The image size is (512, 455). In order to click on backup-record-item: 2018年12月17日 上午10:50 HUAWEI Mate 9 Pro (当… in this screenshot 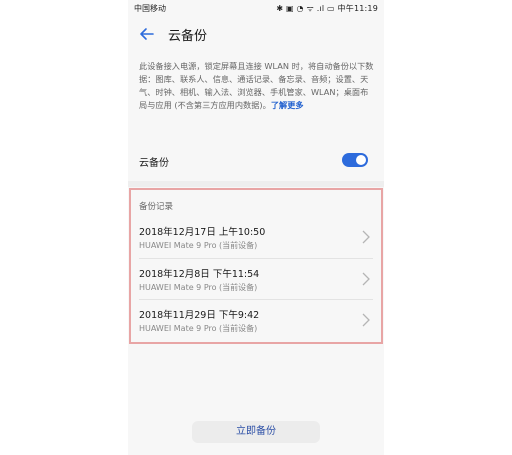, I will do `click(256, 238)`.